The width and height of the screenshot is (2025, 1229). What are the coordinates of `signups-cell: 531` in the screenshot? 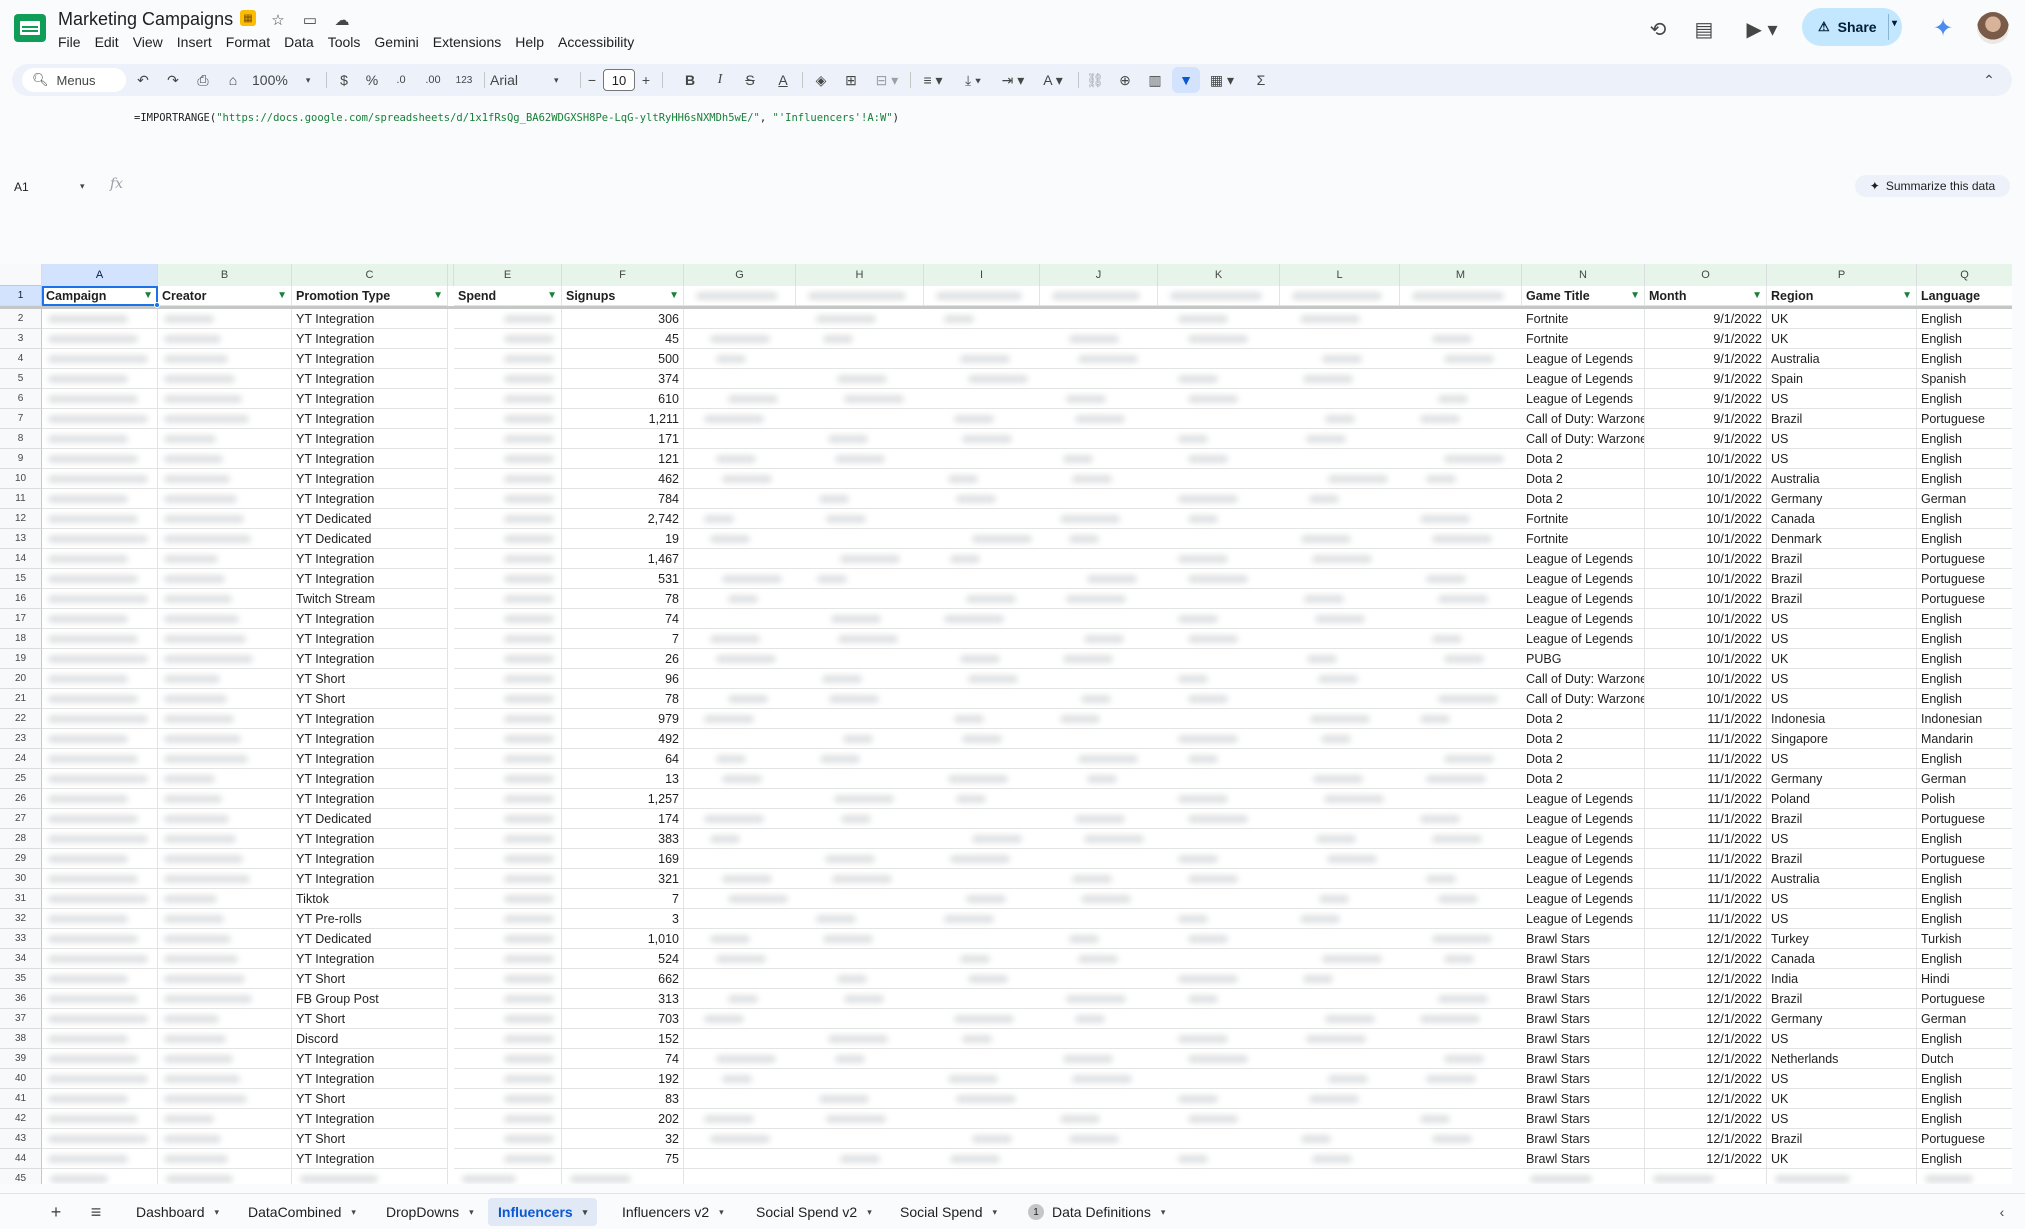 It's located at (623, 579).